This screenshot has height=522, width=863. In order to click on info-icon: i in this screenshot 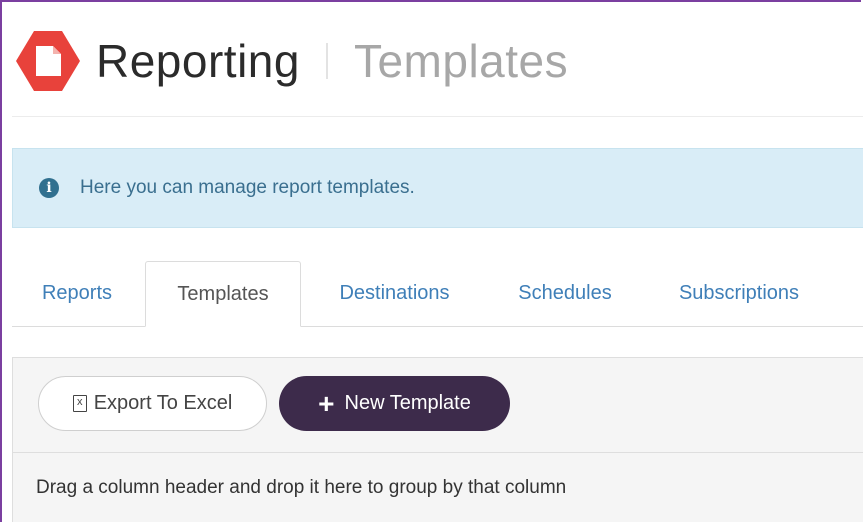, I will do `click(49, 188)`.